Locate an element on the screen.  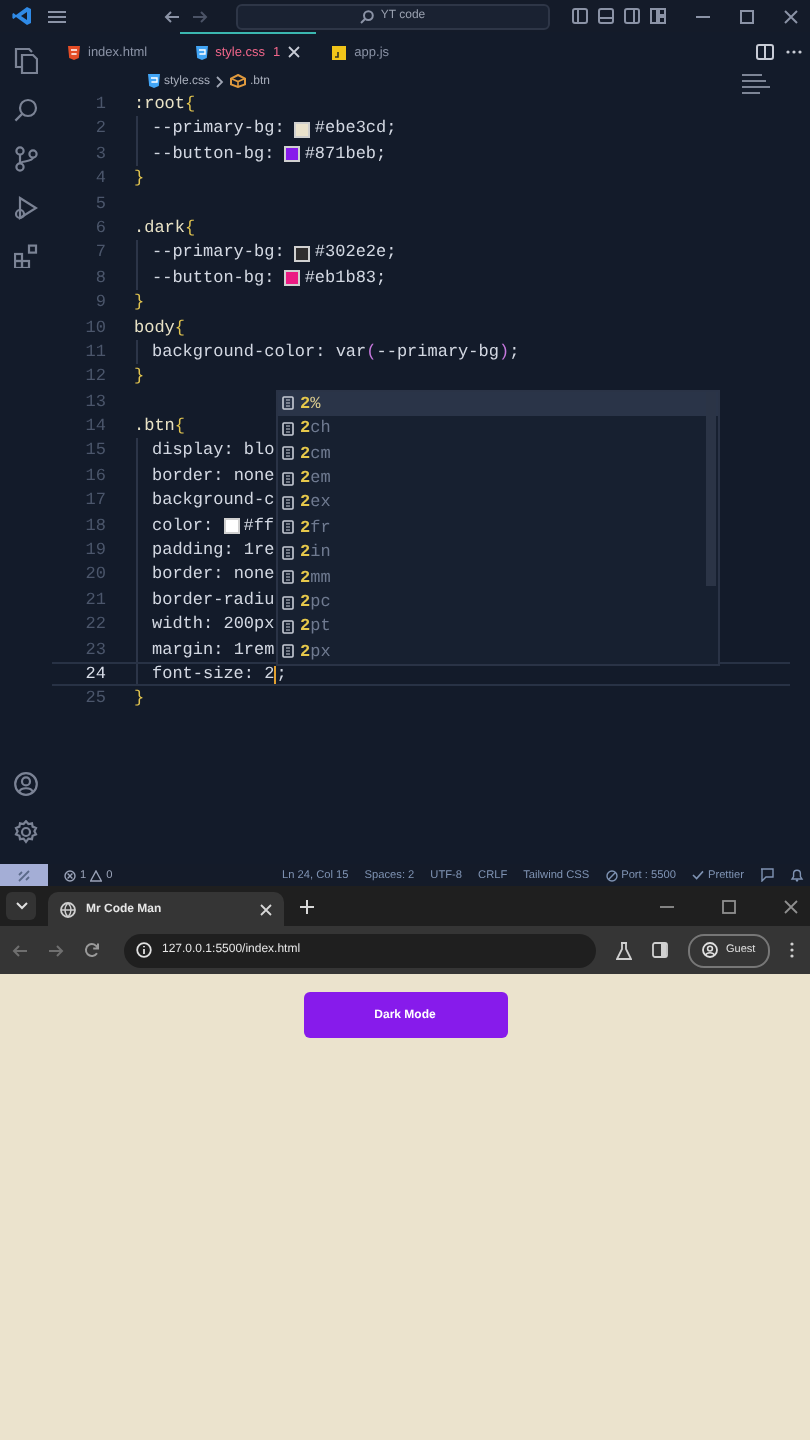
line-number: 7 is located at coordinates (99, 253).